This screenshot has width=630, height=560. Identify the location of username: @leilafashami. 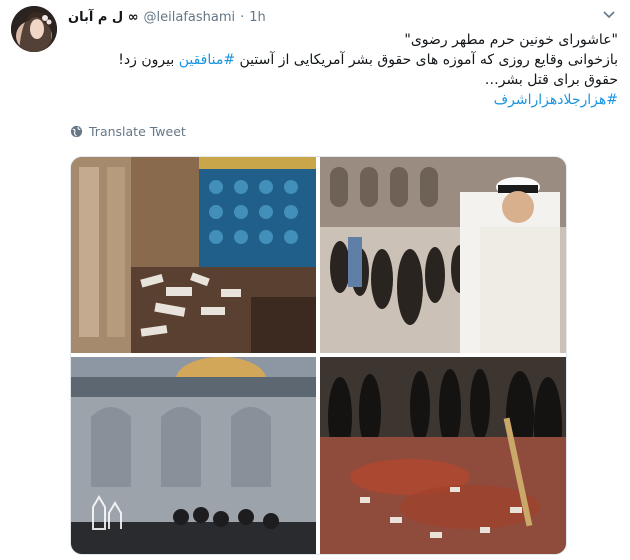
(190, 17).